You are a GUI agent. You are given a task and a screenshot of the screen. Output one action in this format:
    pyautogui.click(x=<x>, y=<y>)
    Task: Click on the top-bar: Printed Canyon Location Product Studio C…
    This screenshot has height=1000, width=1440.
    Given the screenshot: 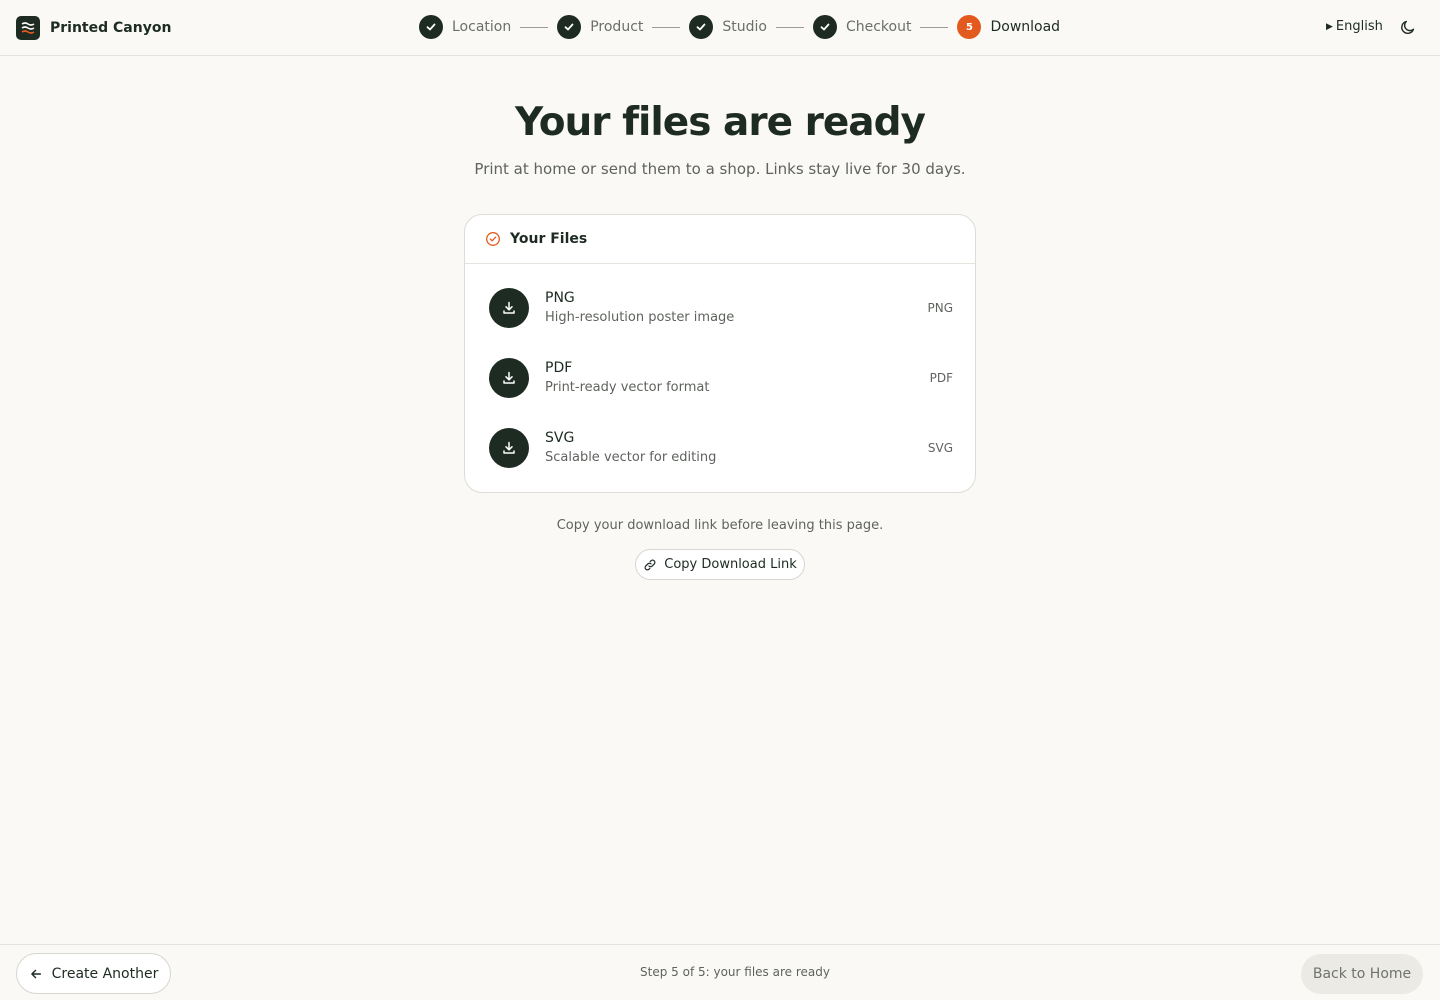 What is the action you would take?
    pyautogui.click(x=720, y=28)
    